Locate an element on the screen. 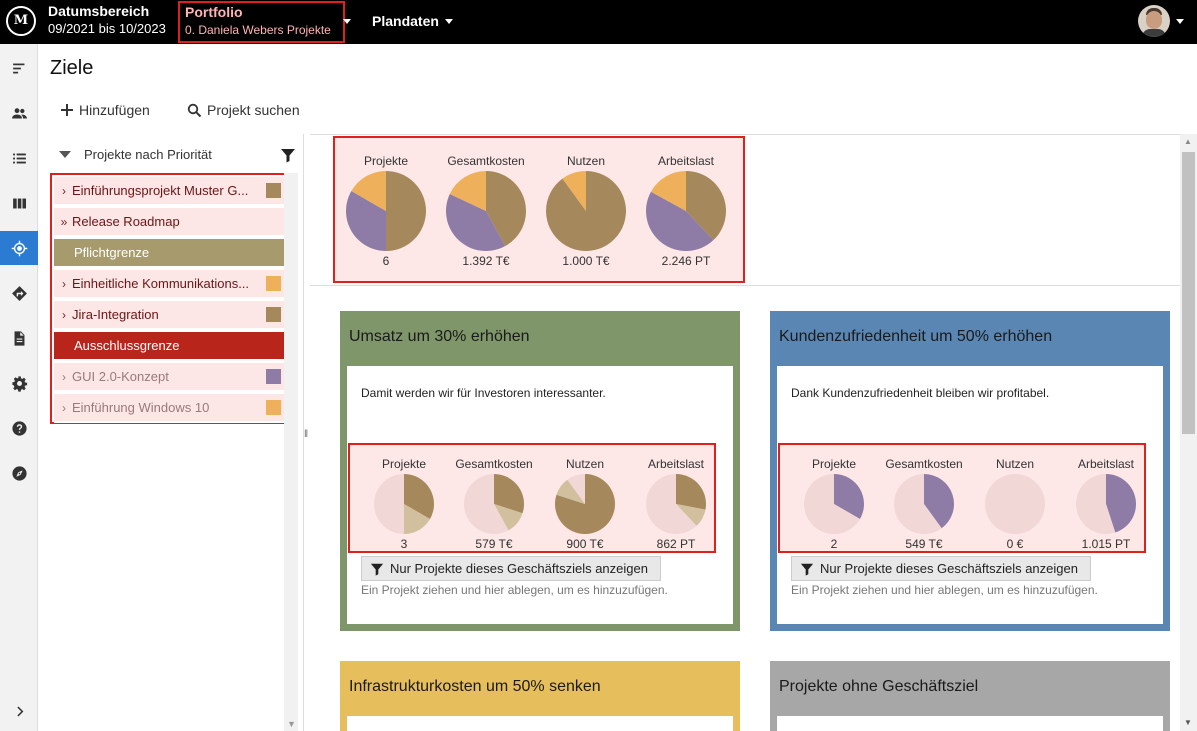 The width and height of the screenshot is (1197, 731). goal2-nutzen-pie-cell: Nutzen 0 € is located at coordinates (1015, 504).